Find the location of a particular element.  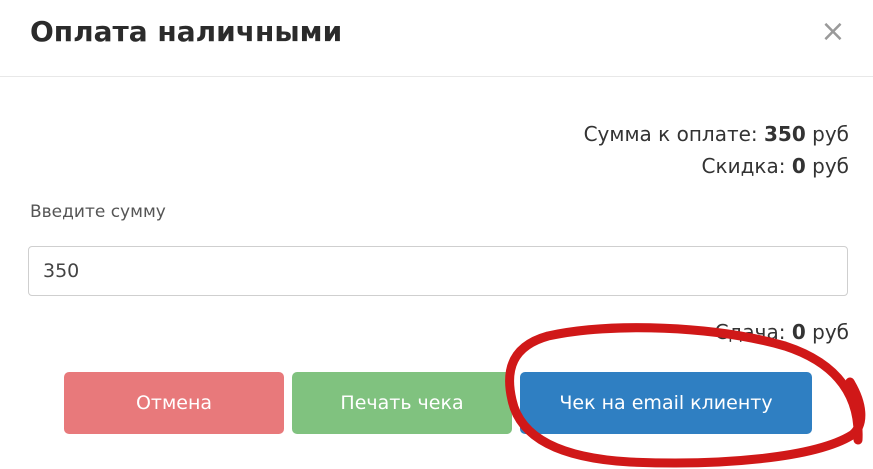

total-line: Сумма к оплате: 350 руб is located at coordinates (716, 134).